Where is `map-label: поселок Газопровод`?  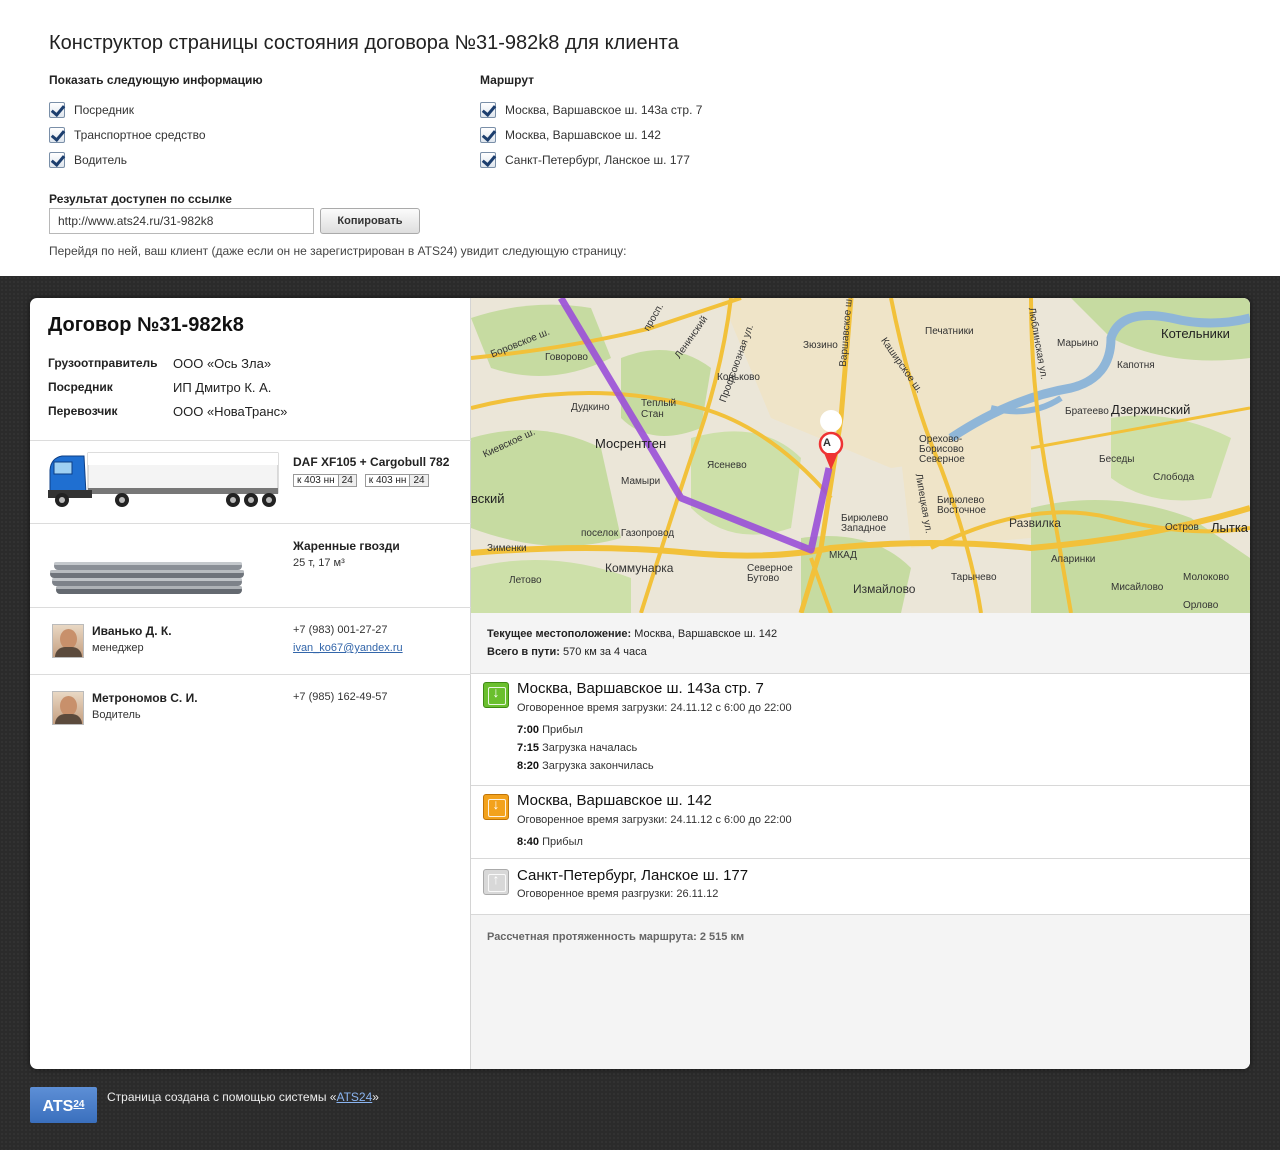
map-label: поселок Газопровод is located at coordinates (628, 533).